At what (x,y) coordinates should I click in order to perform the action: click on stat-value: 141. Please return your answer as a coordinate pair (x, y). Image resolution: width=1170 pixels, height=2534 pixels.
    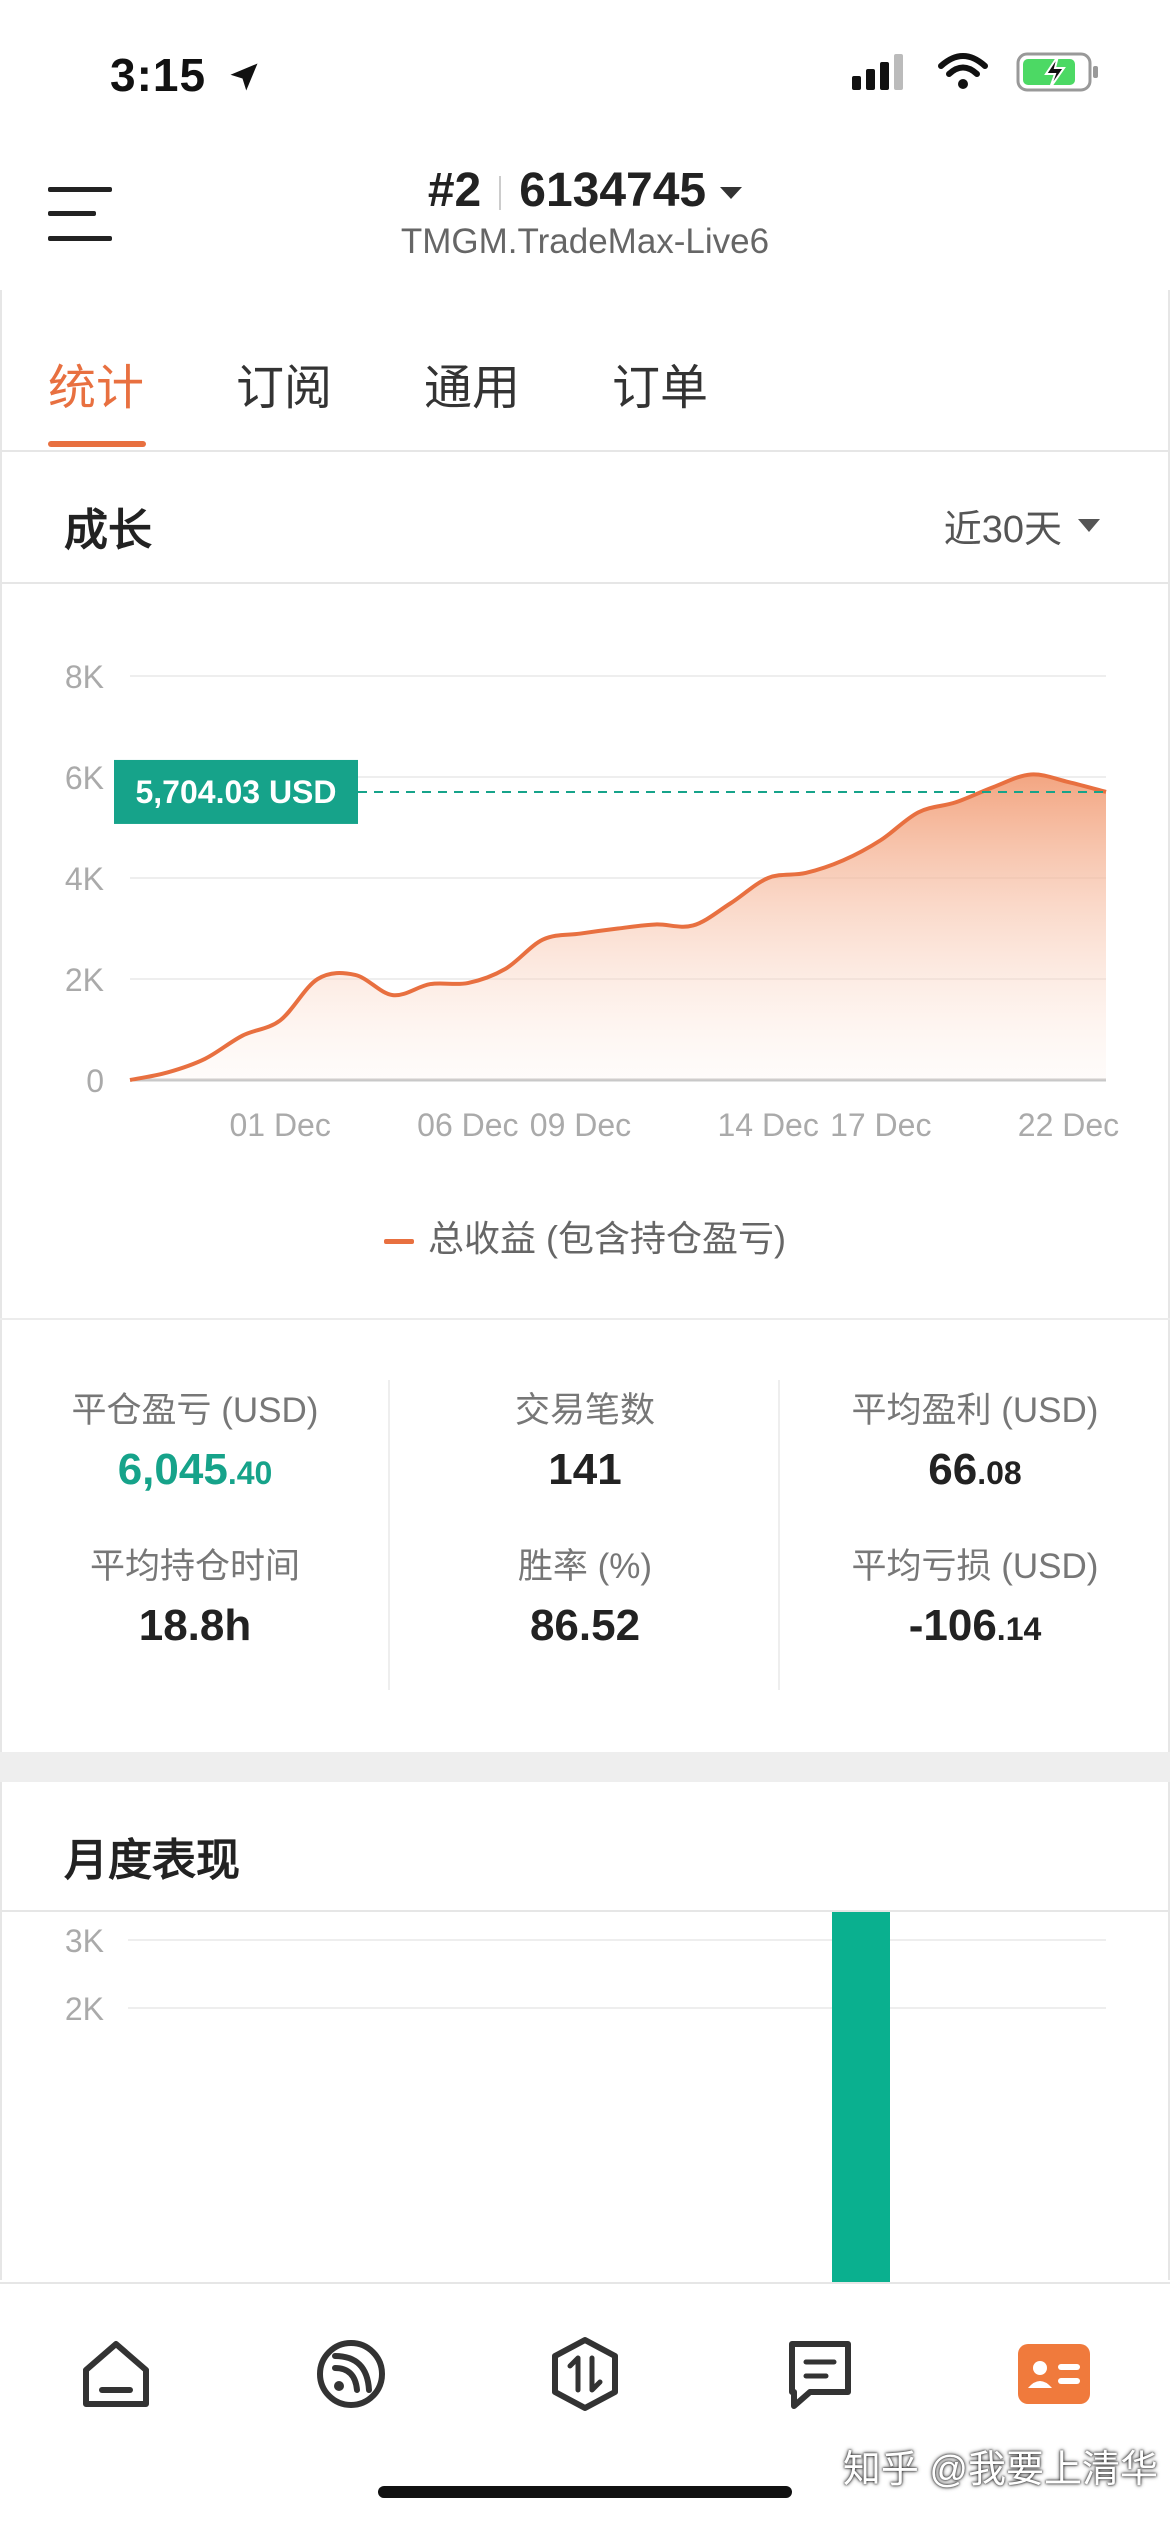
    Looking at the image, I should click on (585, 1469).